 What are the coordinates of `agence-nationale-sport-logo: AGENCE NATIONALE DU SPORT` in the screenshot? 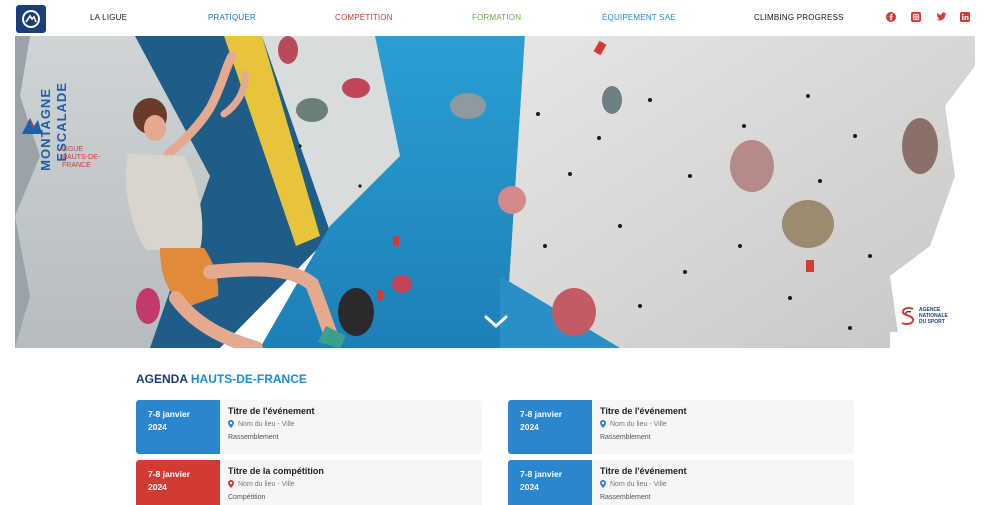 It's located at (930, 316).